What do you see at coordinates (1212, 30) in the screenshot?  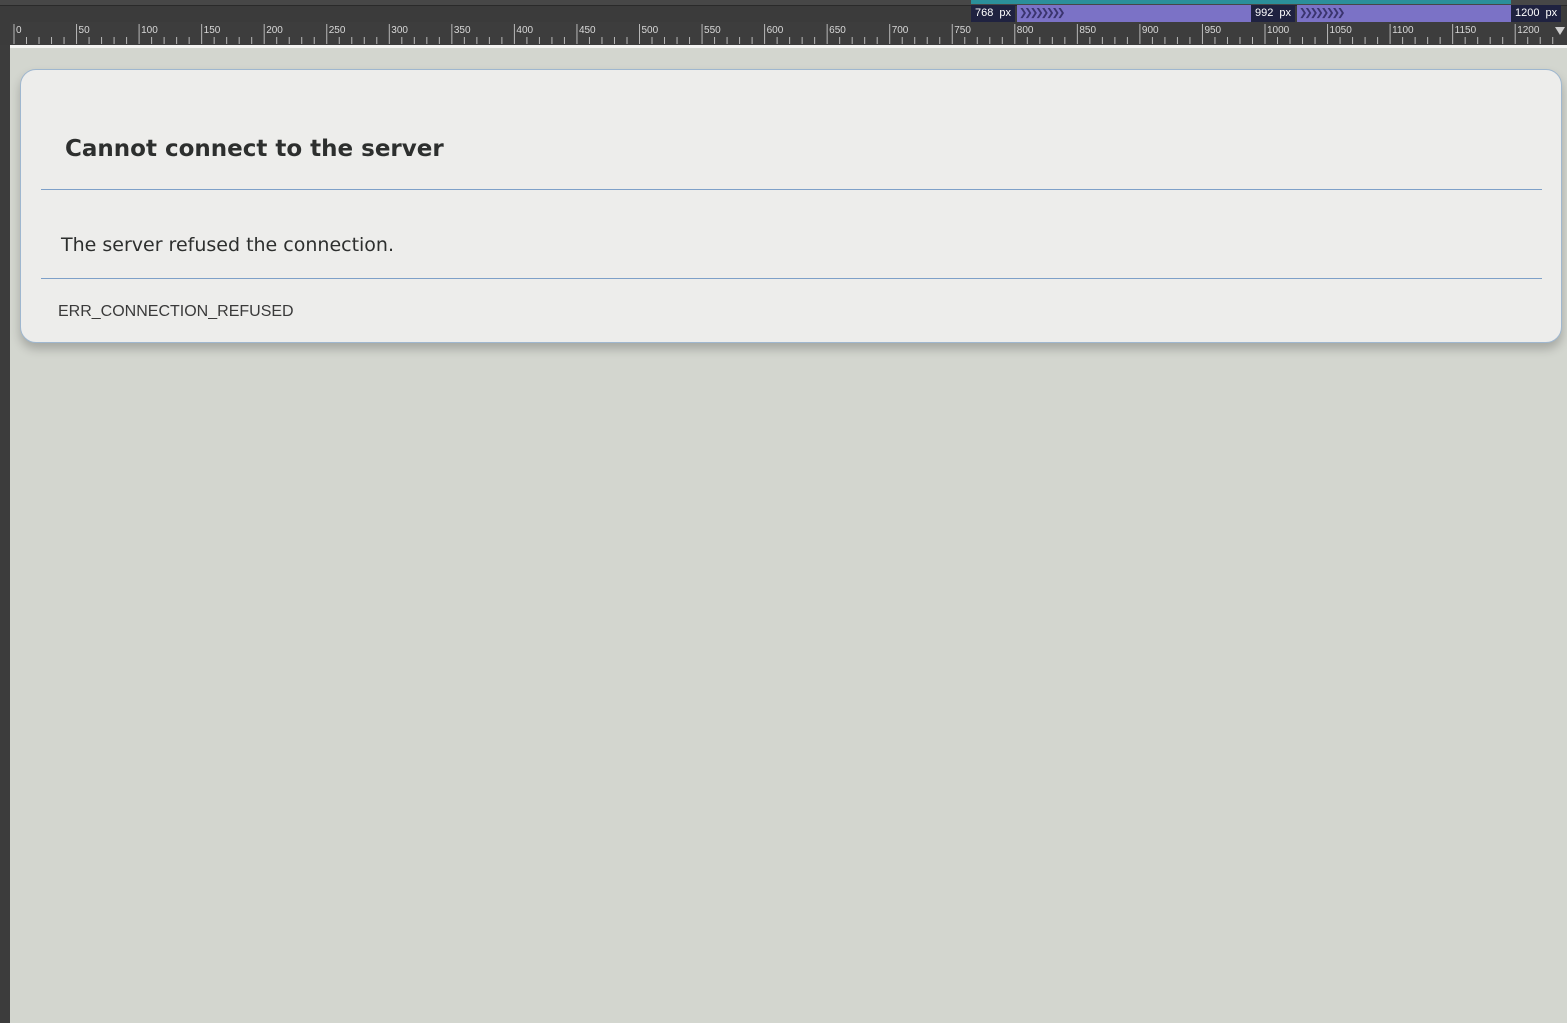 I see `ruler-tick-label: 950` at bounding box center [1212, 30].